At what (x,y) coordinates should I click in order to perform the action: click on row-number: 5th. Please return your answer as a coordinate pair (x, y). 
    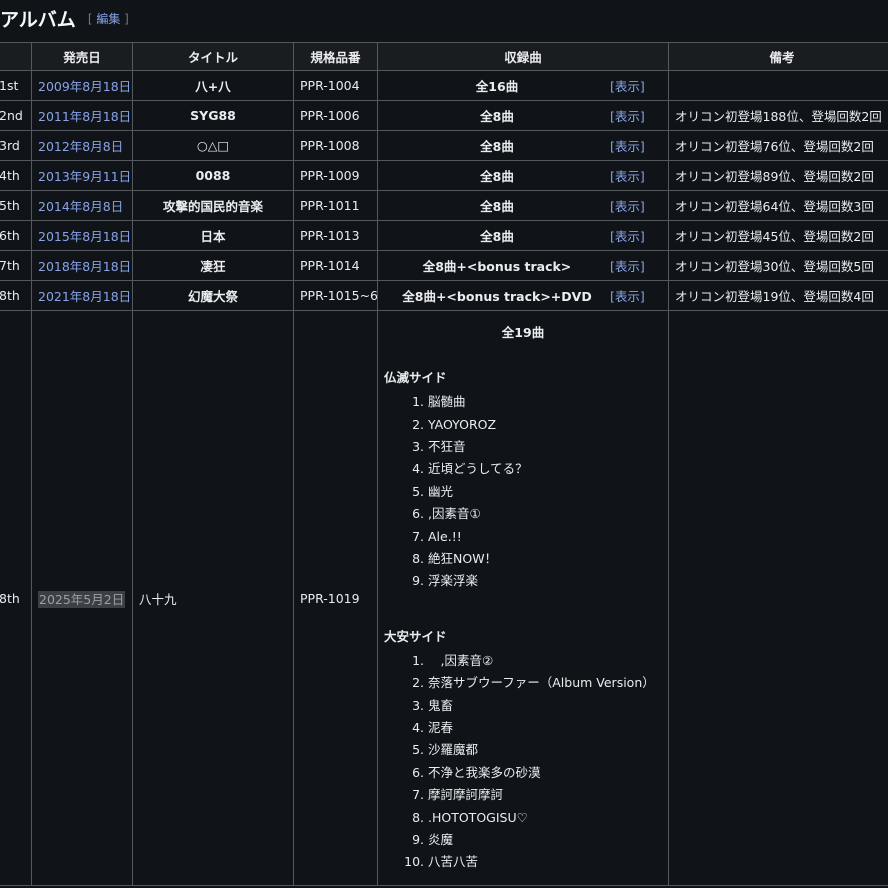
    Looking at the image, I should click on (16, 205).